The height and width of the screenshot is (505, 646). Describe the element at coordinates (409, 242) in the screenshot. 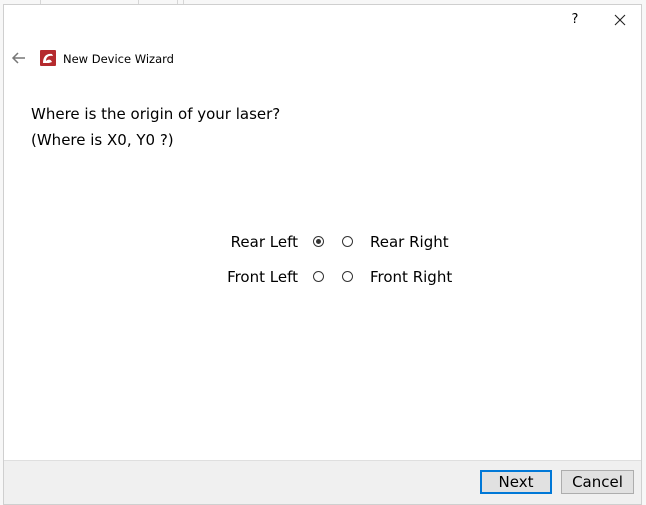

I see `rear-right-label: Rear Right` at that location.